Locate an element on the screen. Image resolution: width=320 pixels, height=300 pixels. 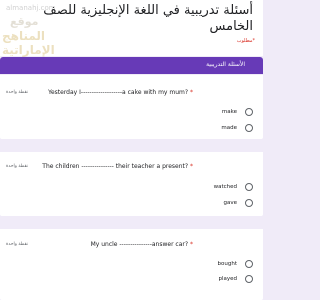
option-played: played is located at coordinates (223, 280).